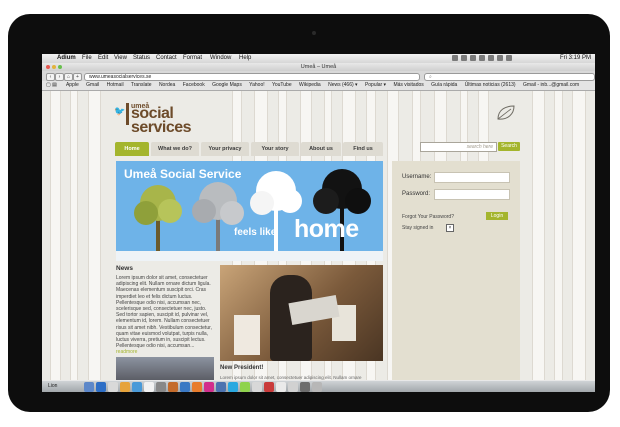 Image resolution: width=620 pixels, height=427 pixels. What do you see at coordinates (551, 85) in the screenshot?
I see `bookmark-item: Gmail - inb...@gmail.com` at bounding box center [551, 85].